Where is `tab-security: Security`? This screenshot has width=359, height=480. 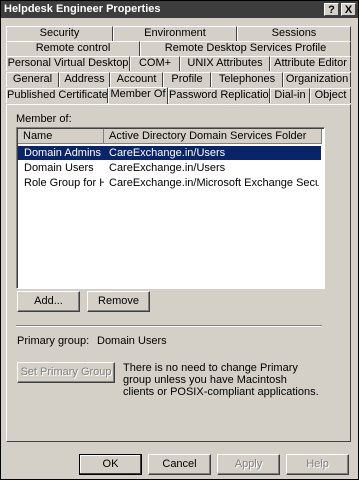 tab-security: Security is located at coordinates (59, 33).